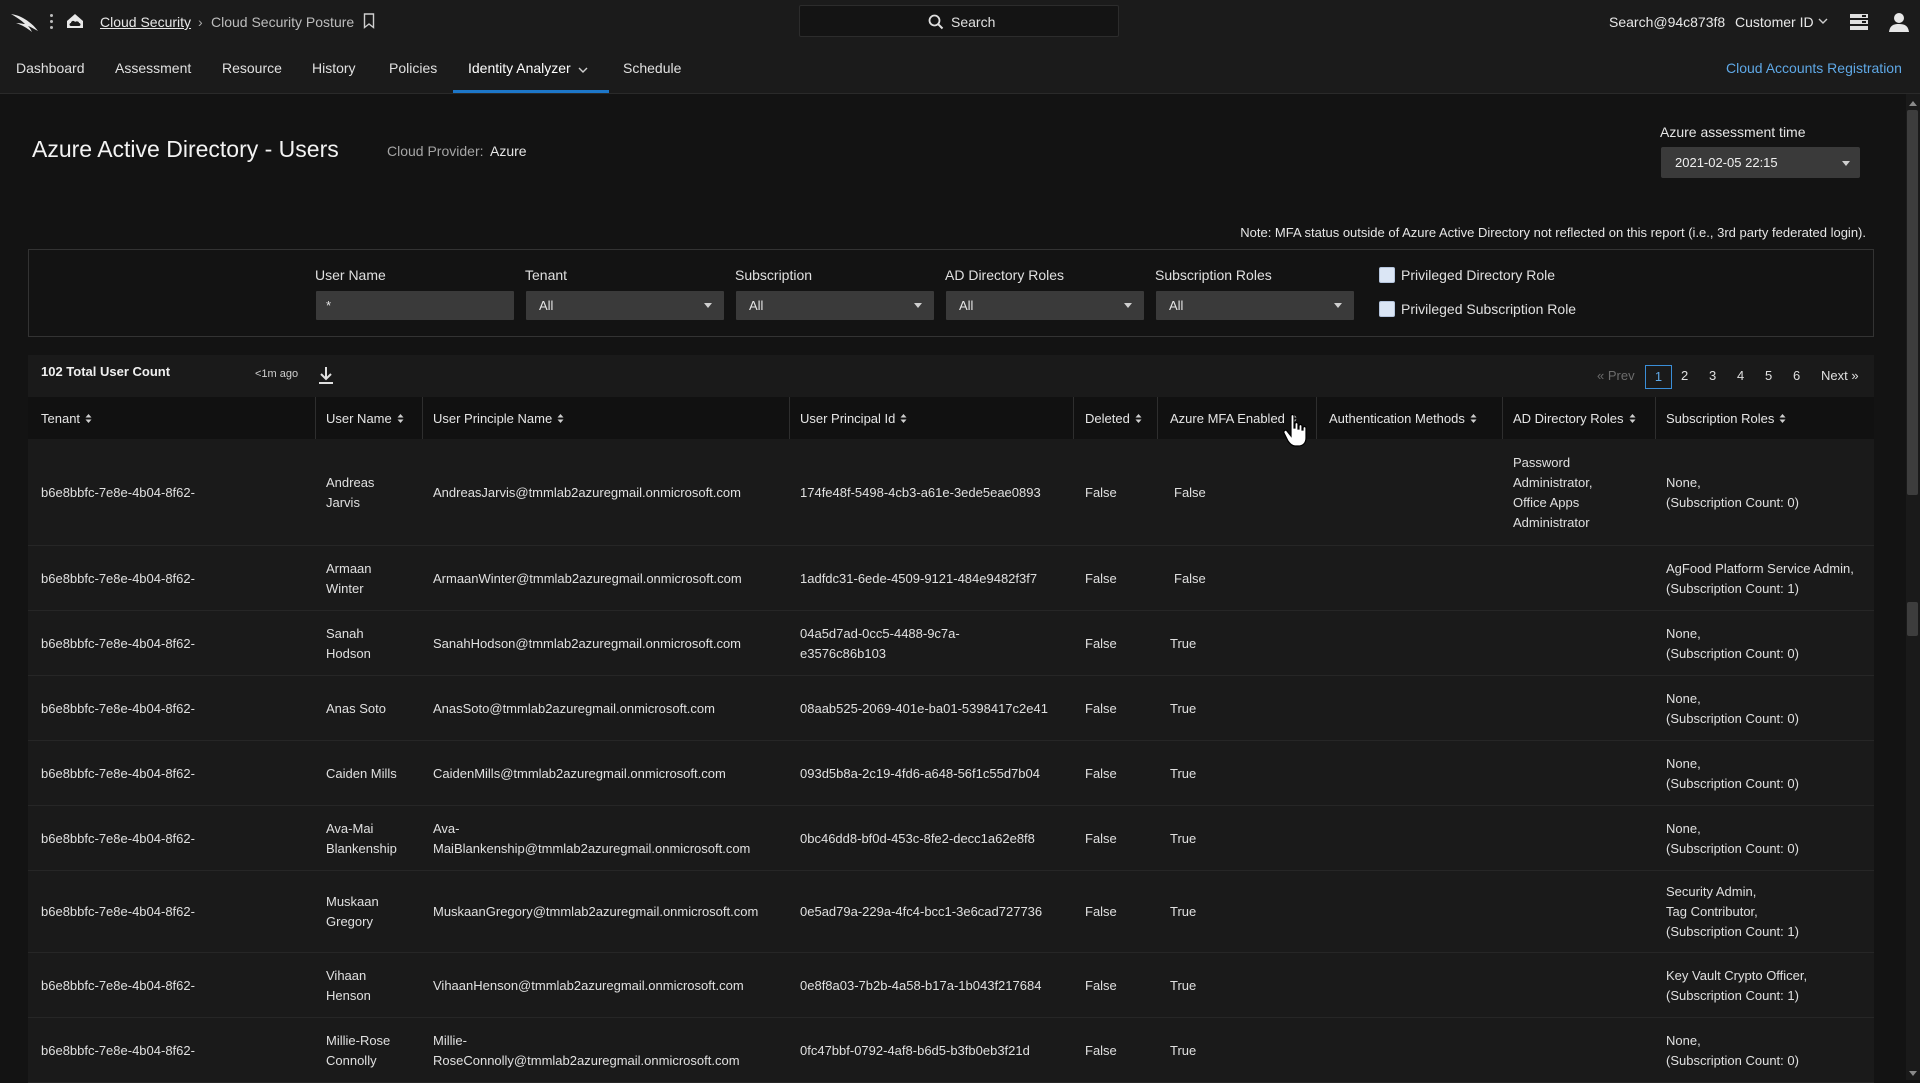 This screenshot has height=1083, width=1920. Describe the element at coordinates (1045, 305) in the screenshot. I see `ad-roles-filter-select: All` at that location.